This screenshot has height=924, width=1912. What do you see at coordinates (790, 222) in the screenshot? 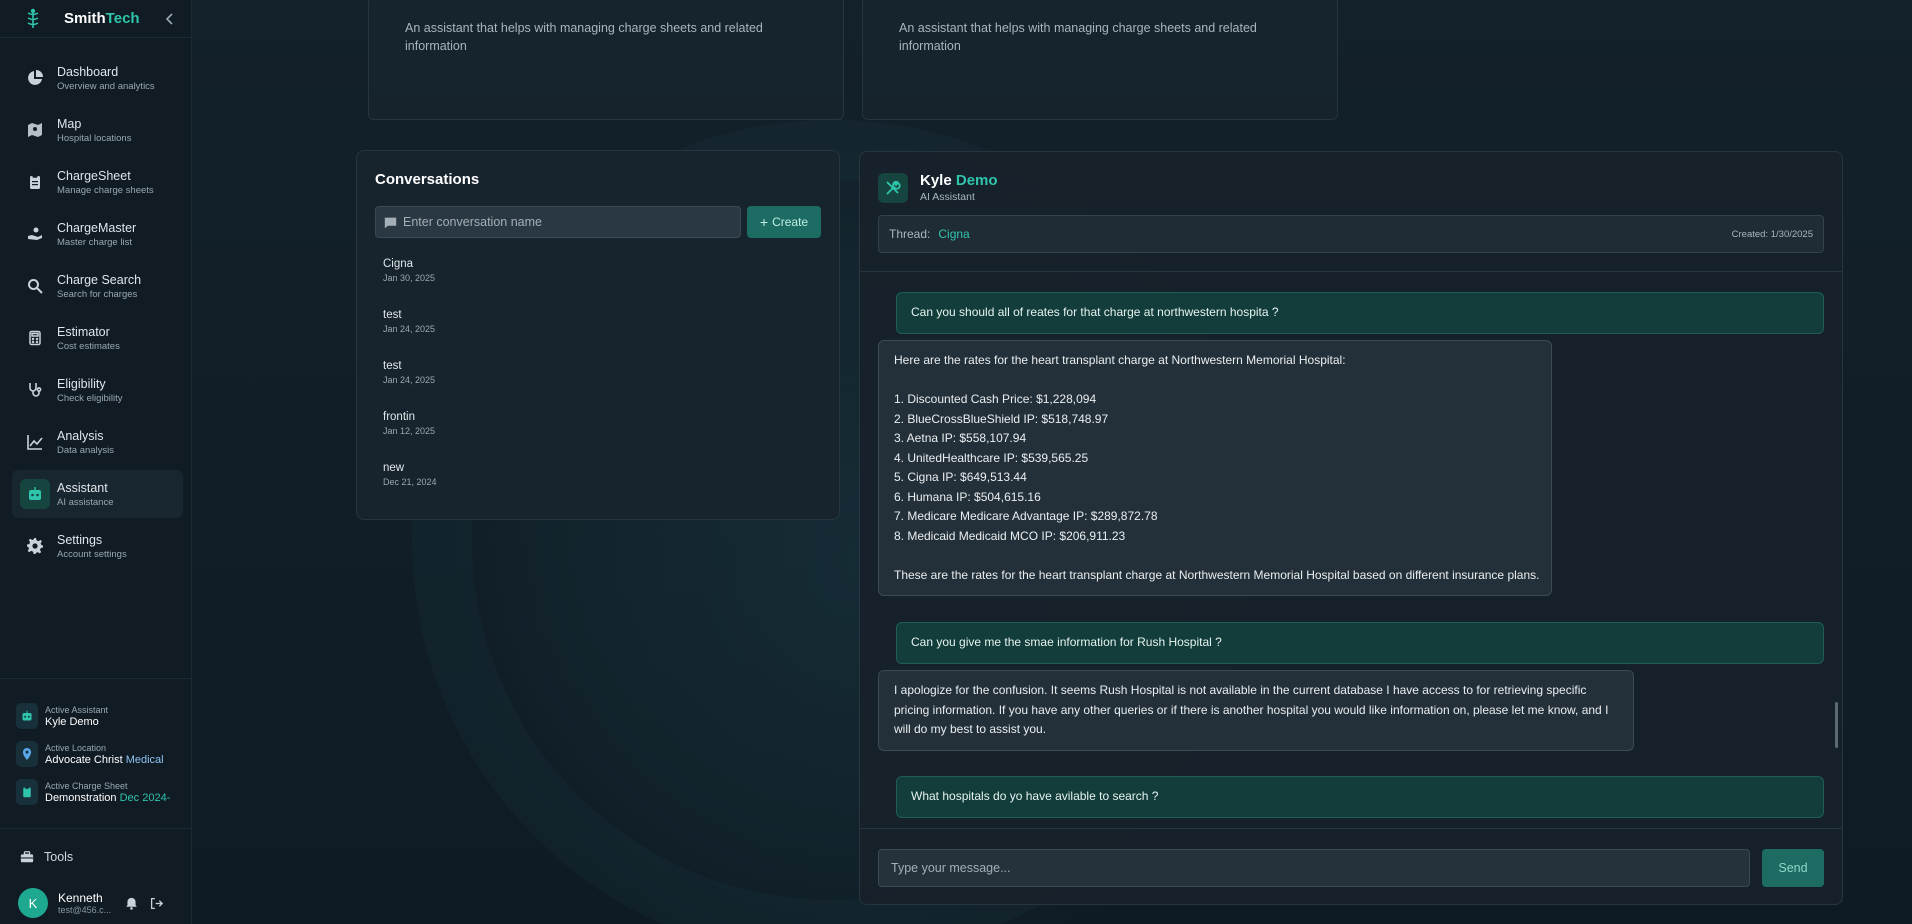
I see `create-label: Create` at bounding box center [790, 222].